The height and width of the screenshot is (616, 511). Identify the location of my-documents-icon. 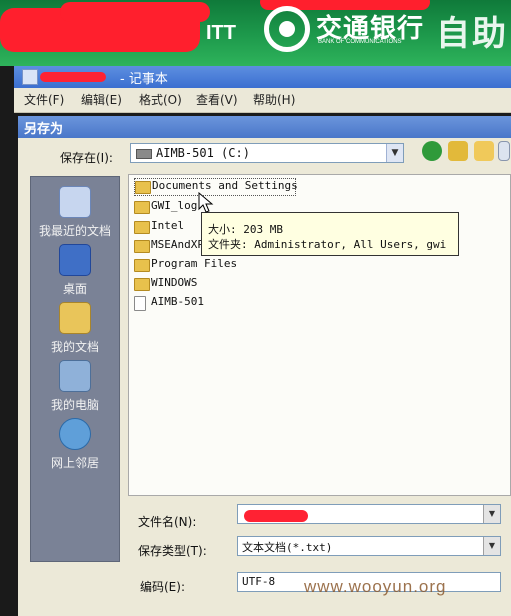
(75, 318).